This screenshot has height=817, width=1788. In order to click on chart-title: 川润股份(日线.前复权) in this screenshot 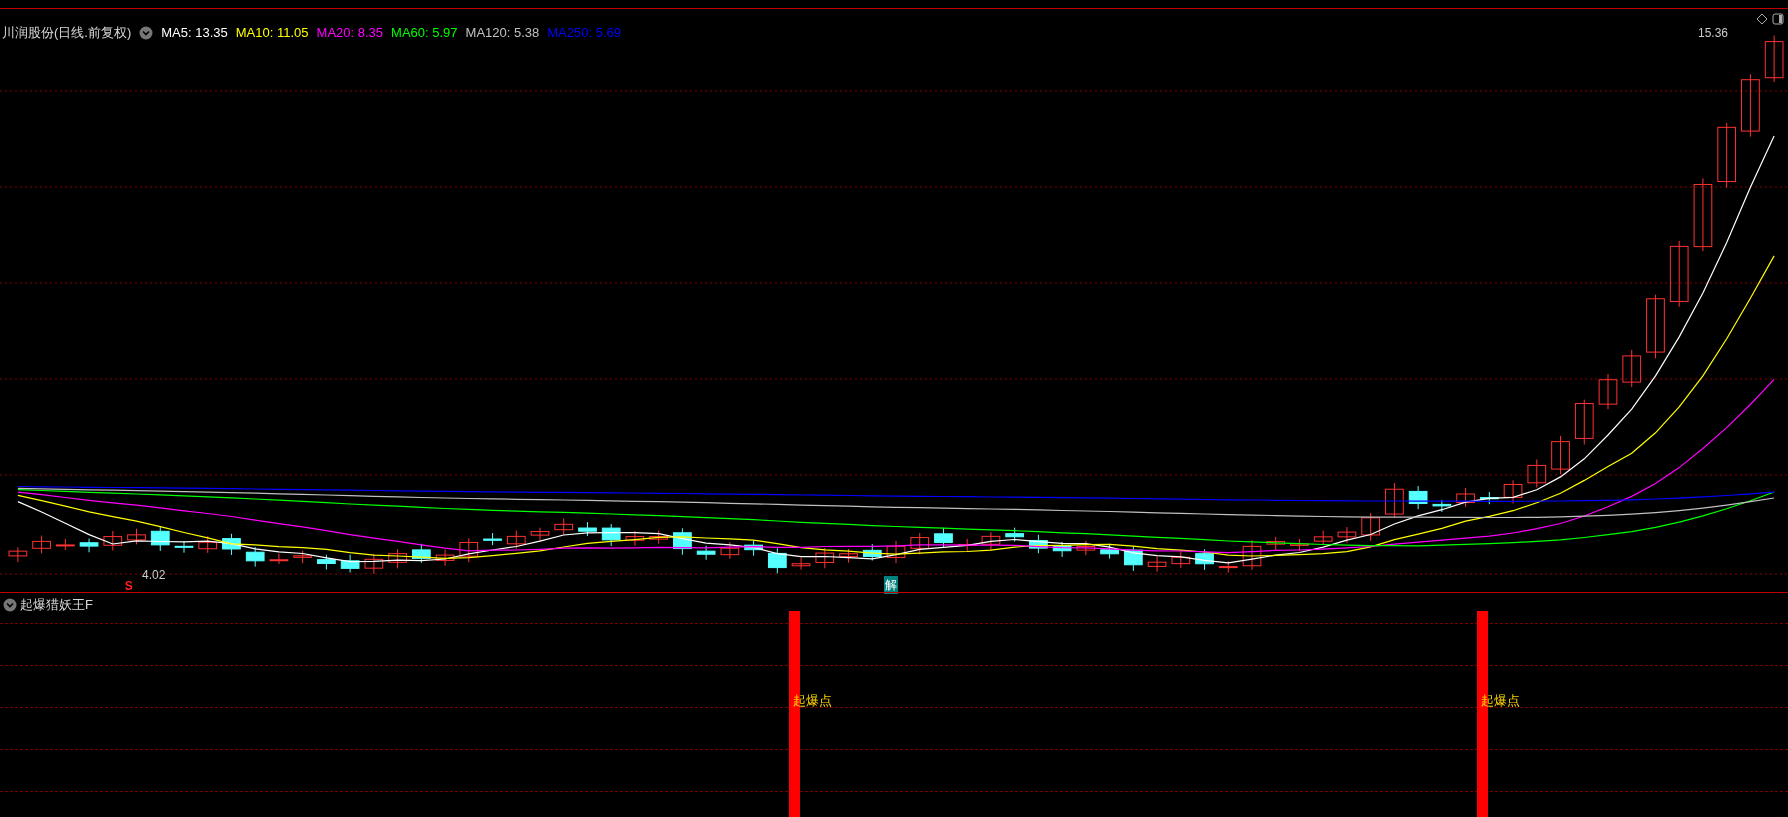, I will do `click(67, 33)`.